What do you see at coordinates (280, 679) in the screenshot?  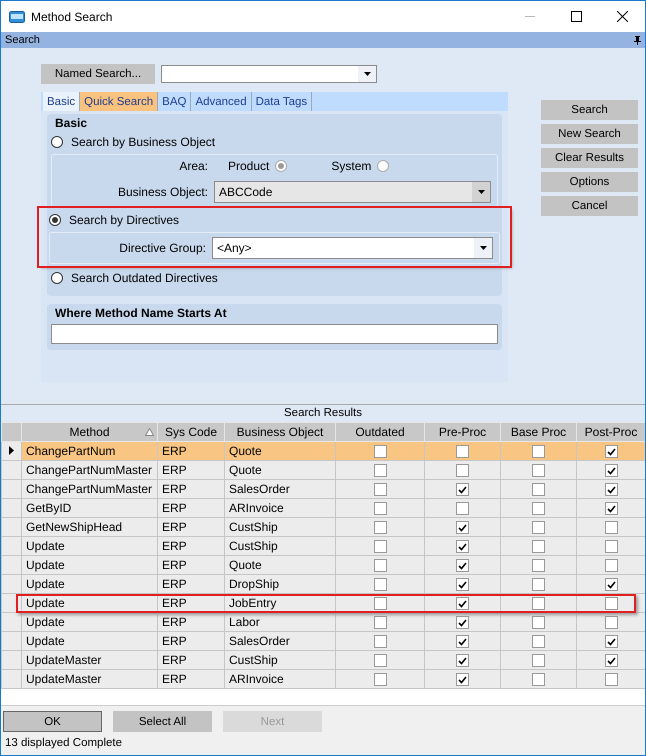 I see `table-cell: ARInvoice` at bounding box center [280, 679].